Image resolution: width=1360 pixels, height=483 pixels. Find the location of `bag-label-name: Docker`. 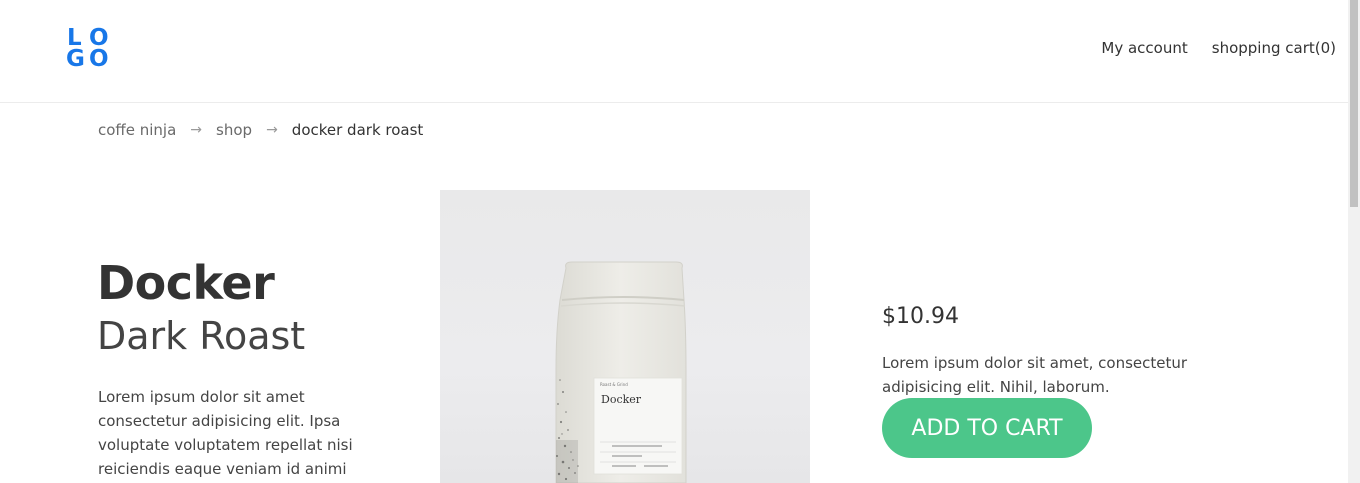

bag-label-name: Docker is located at coordinates (621, 399).